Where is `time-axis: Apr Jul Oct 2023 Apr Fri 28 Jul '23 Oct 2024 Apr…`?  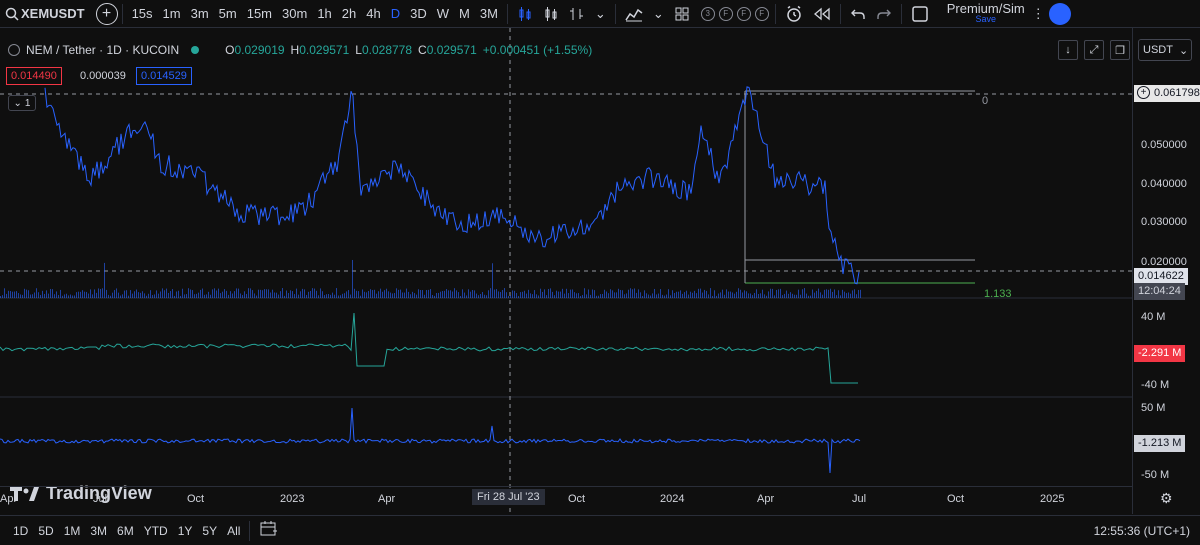 time-axis: Apr Jul Oct 2023 Apr Fri 28 Jul '23 Oct 2024 Apr… is located at coordinates (566, 500).